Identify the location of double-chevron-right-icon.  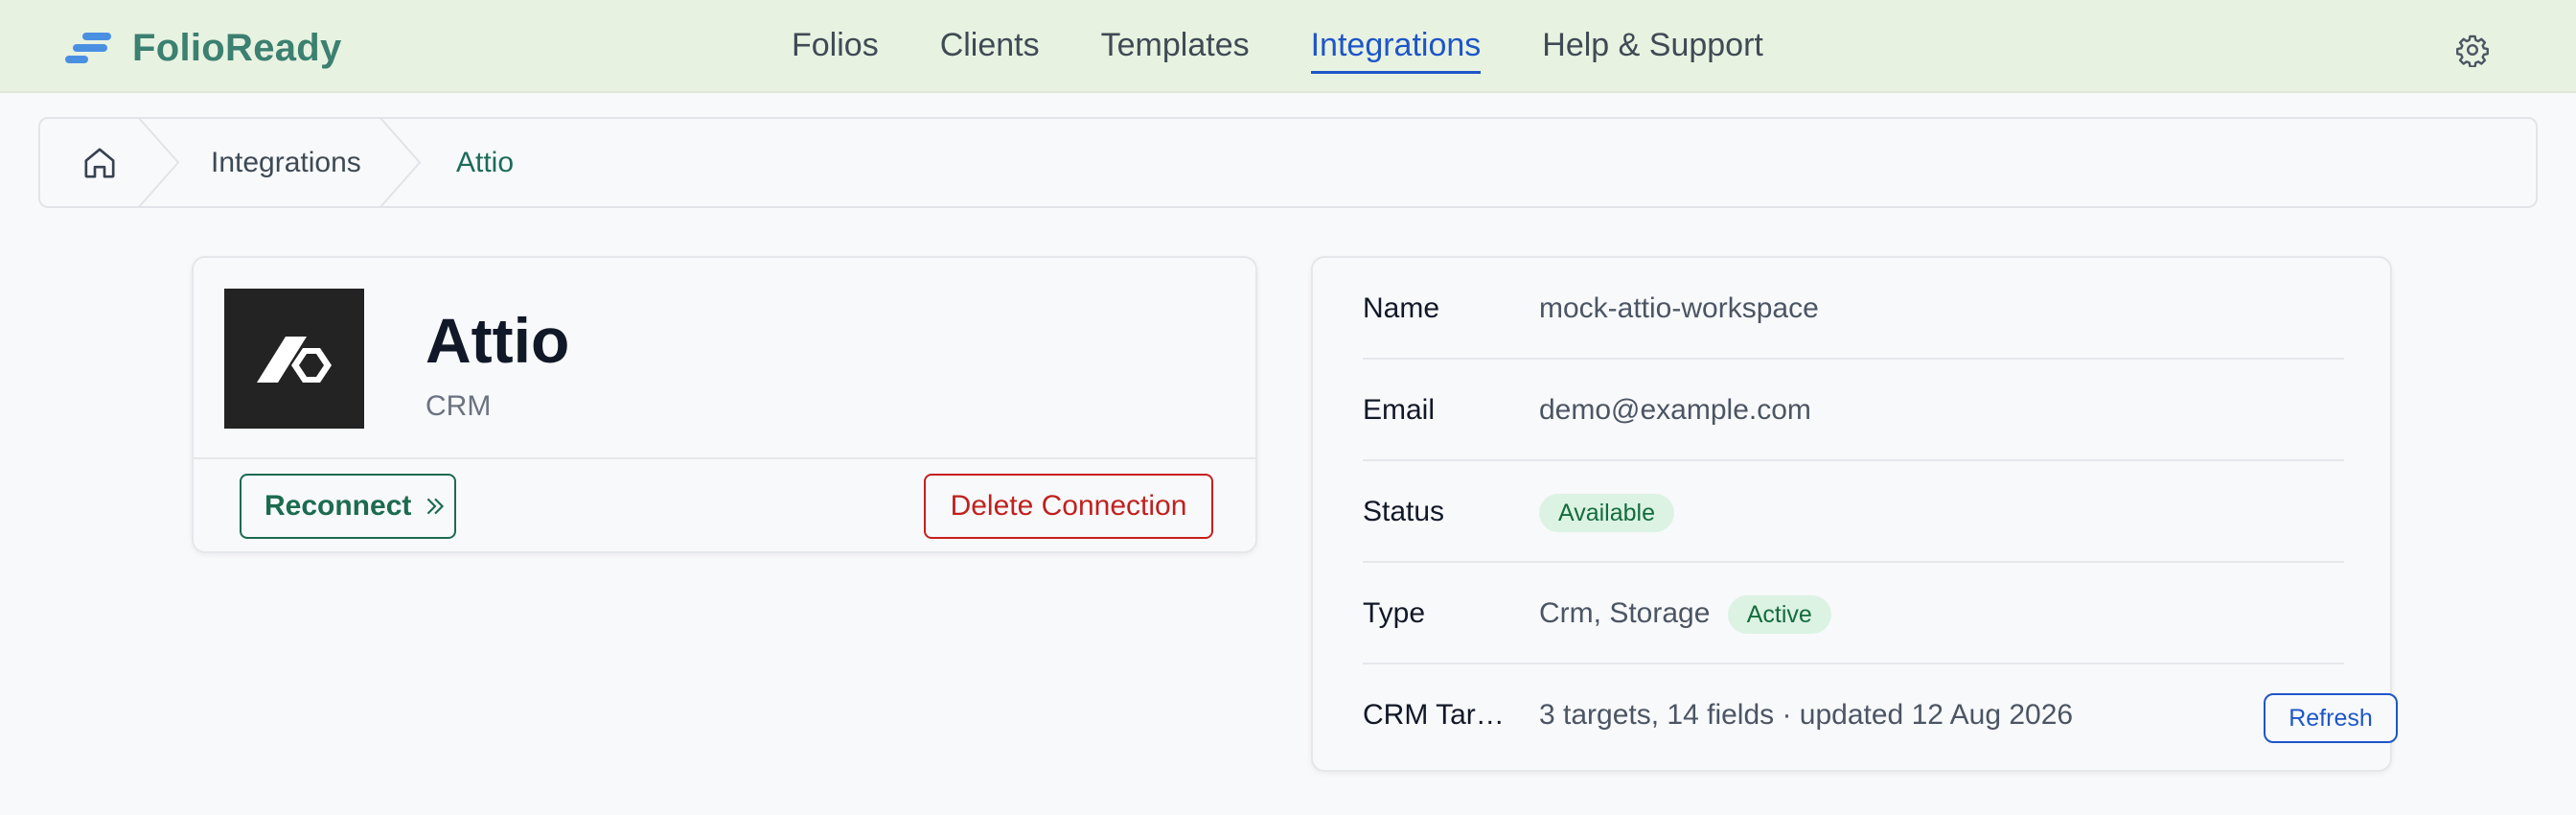
(436, 506).